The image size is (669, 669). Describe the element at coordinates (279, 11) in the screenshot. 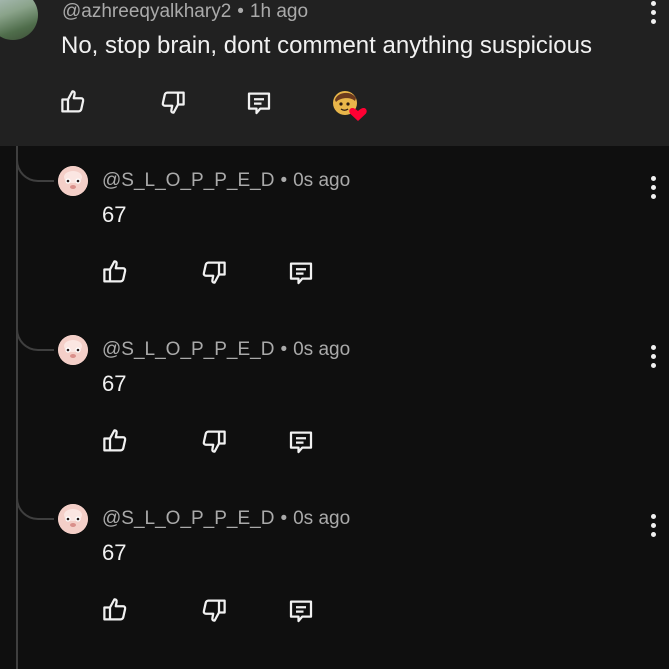

I see `comment-time: 1h ago` at that location.